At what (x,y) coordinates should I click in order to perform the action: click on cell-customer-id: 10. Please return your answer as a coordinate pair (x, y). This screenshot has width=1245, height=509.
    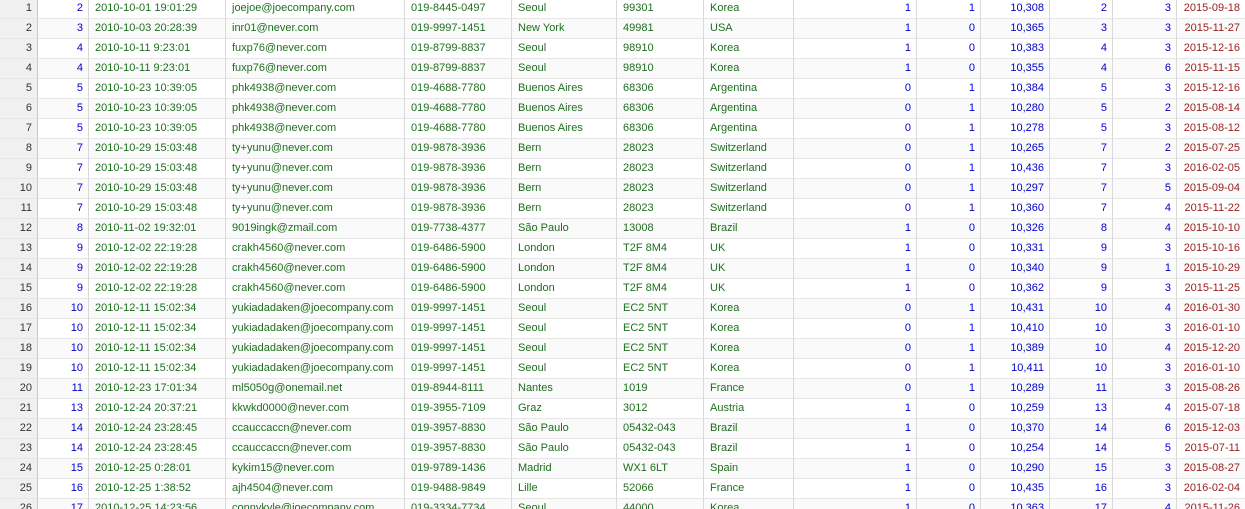
    Looking at the image, I should click on (63, 329).